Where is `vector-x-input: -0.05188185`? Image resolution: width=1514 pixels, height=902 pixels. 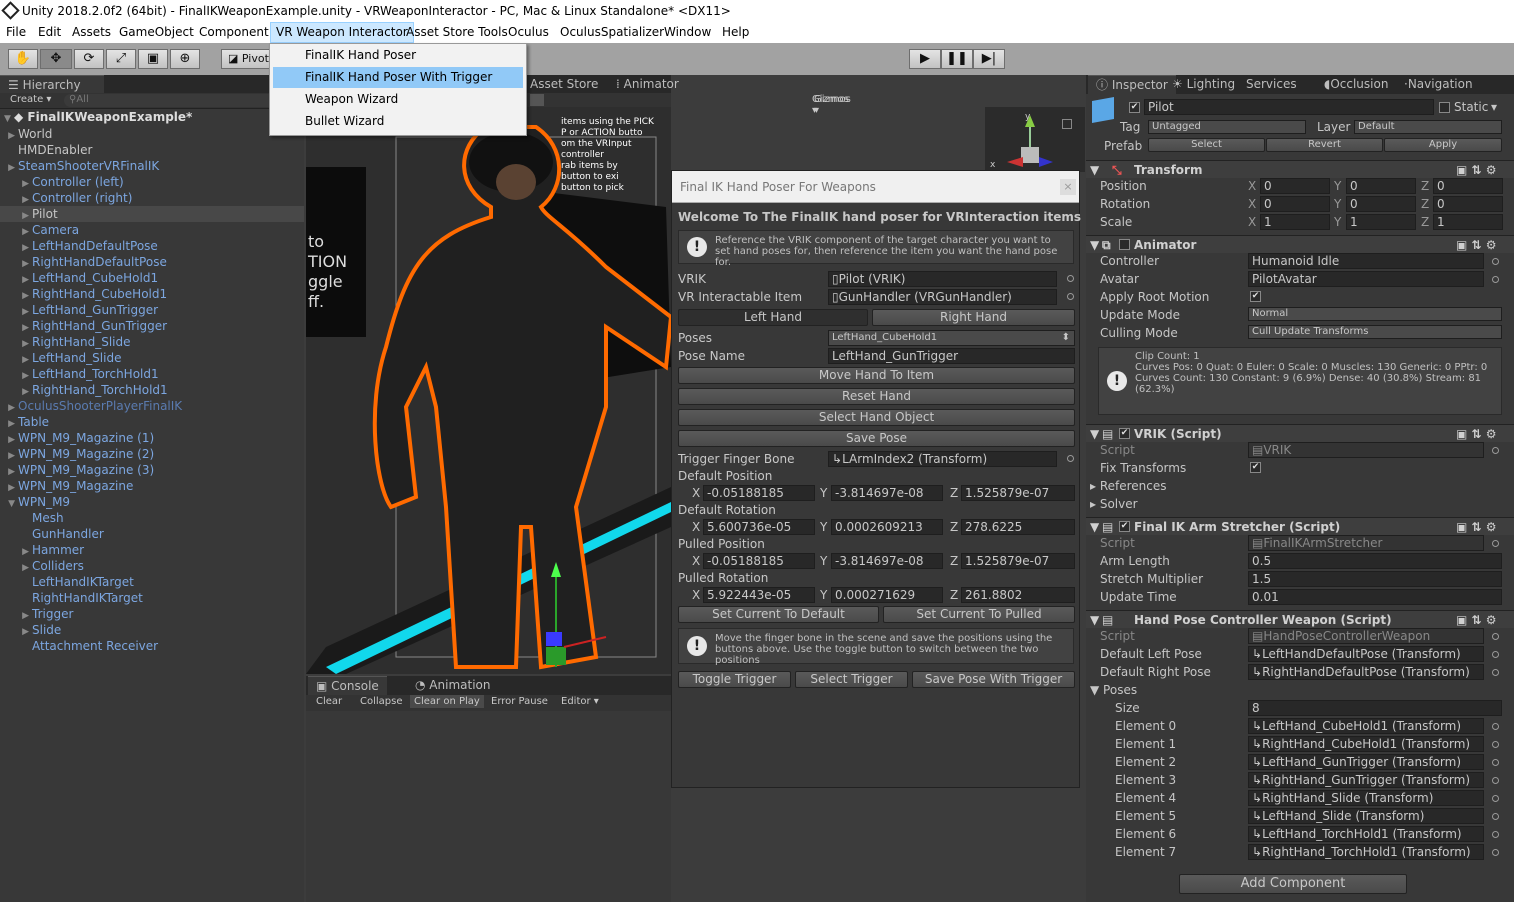
vector-x-input: -0.05188185 is located at coordinates (759, 493).